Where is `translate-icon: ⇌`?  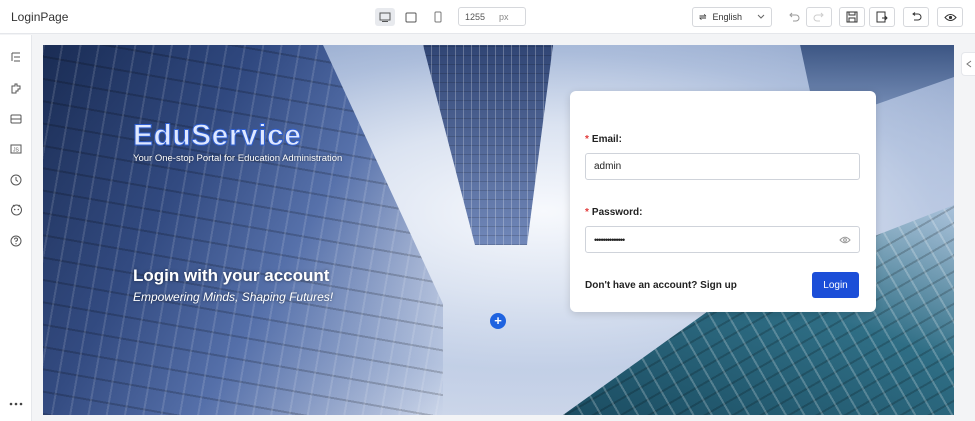 translate-icon: ⇌ is located at coordinates (703, 16).